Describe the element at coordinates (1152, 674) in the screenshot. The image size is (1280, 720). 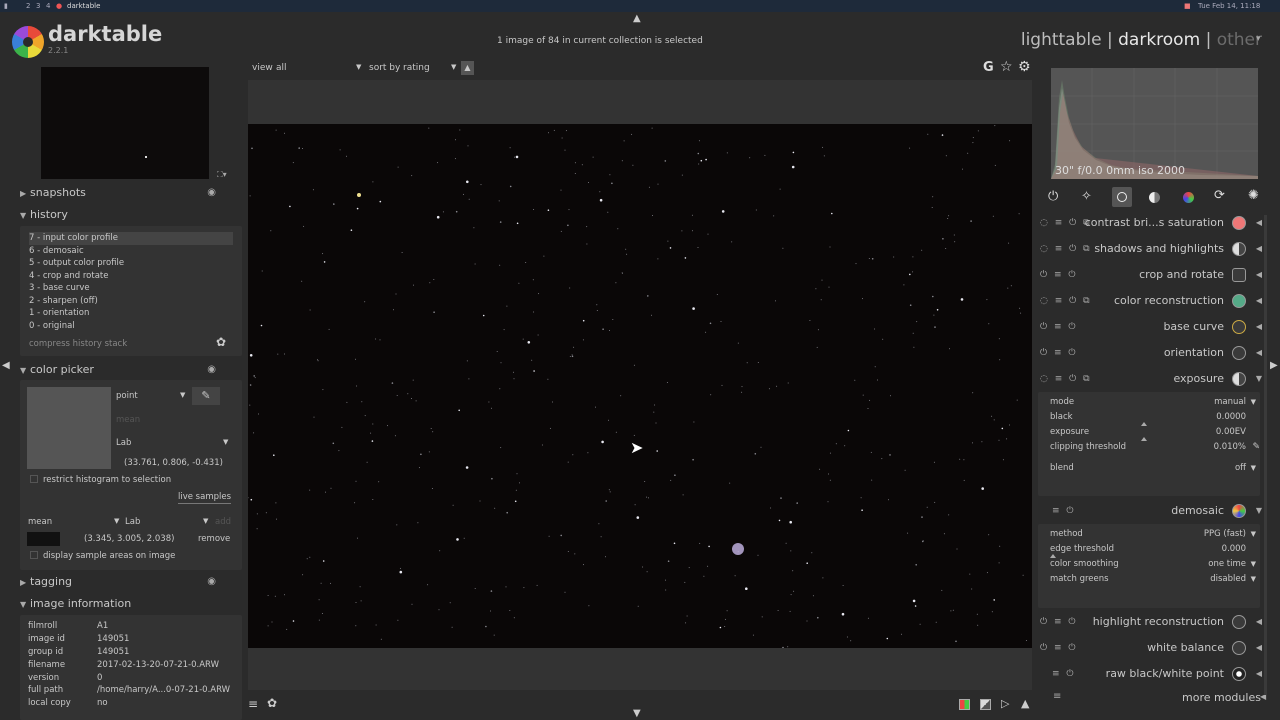
I see `module-raw-black-white-point: ≡ ⏻ raw black/white point ◀` at that location.